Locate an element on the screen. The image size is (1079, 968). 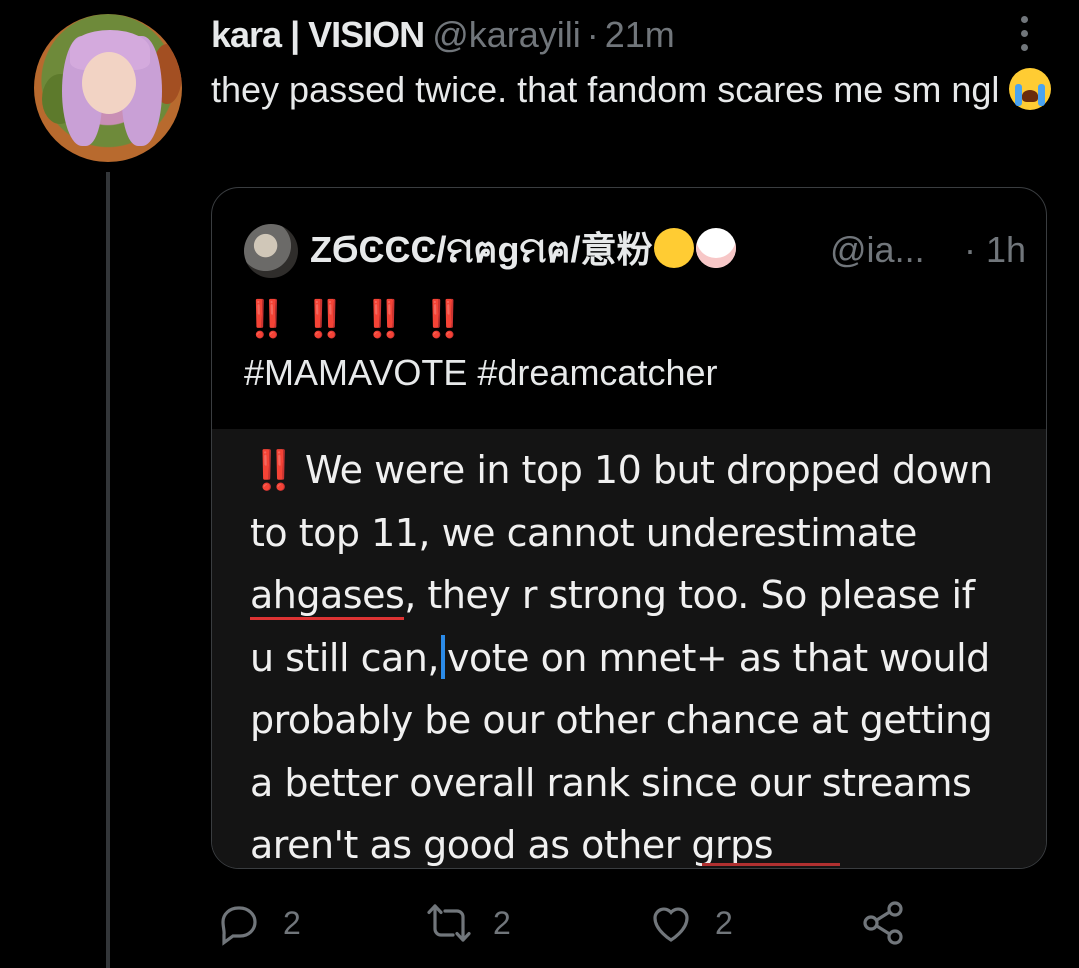
tweet-timestamp: 21m is located at coordinates (640, 34).